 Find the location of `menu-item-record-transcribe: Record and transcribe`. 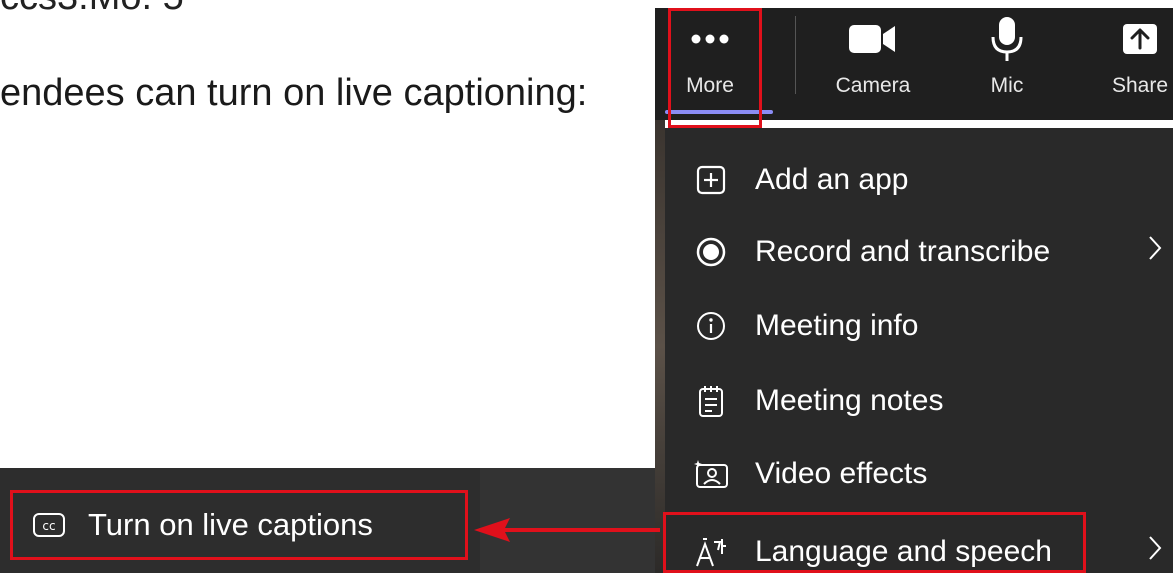

menu-item-record-transcribe: Record and transcribe is located at coordinates (919, 252).